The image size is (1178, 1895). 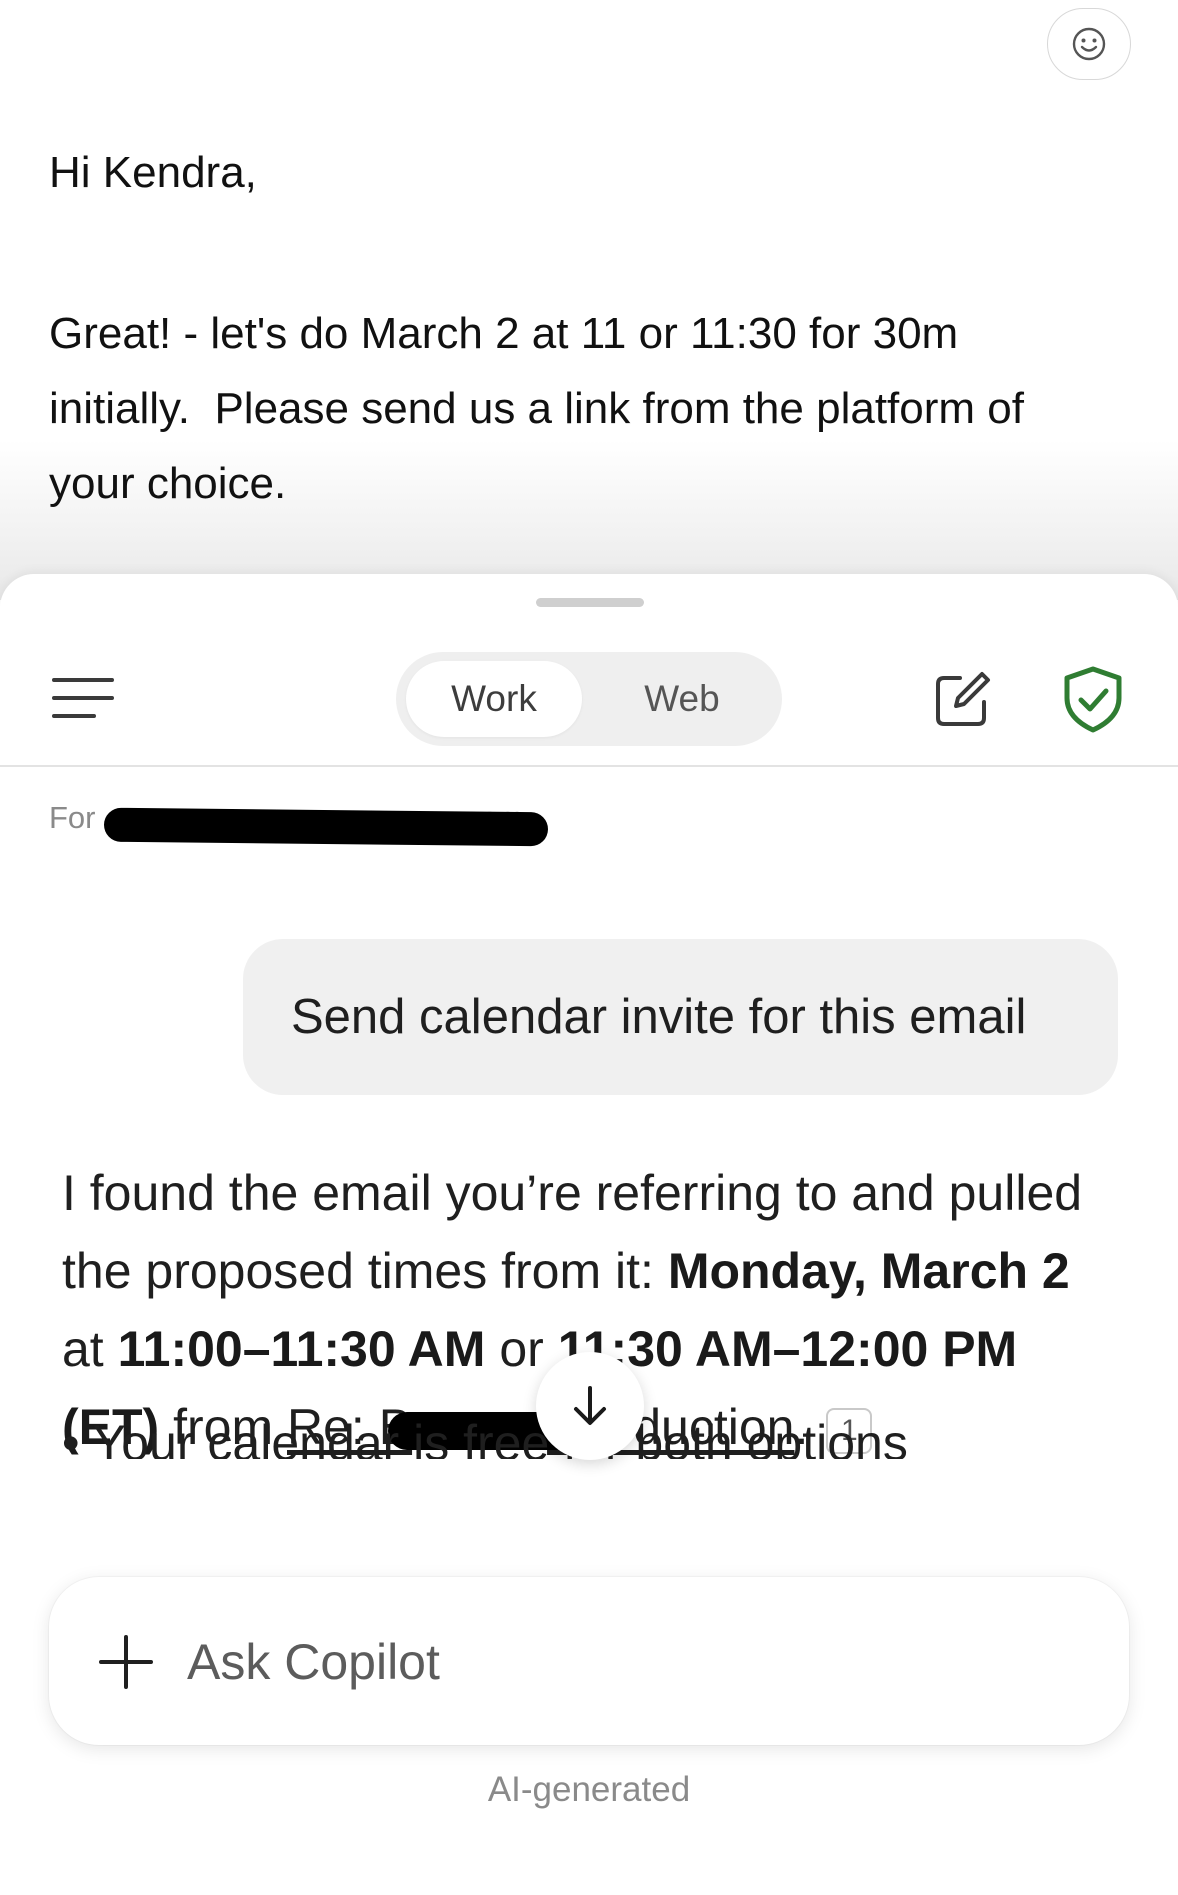 What do you see at coordinates (590, 602) in the screenshot?
I see `sheet-grabber-handle` at bounding box center [590, 602].